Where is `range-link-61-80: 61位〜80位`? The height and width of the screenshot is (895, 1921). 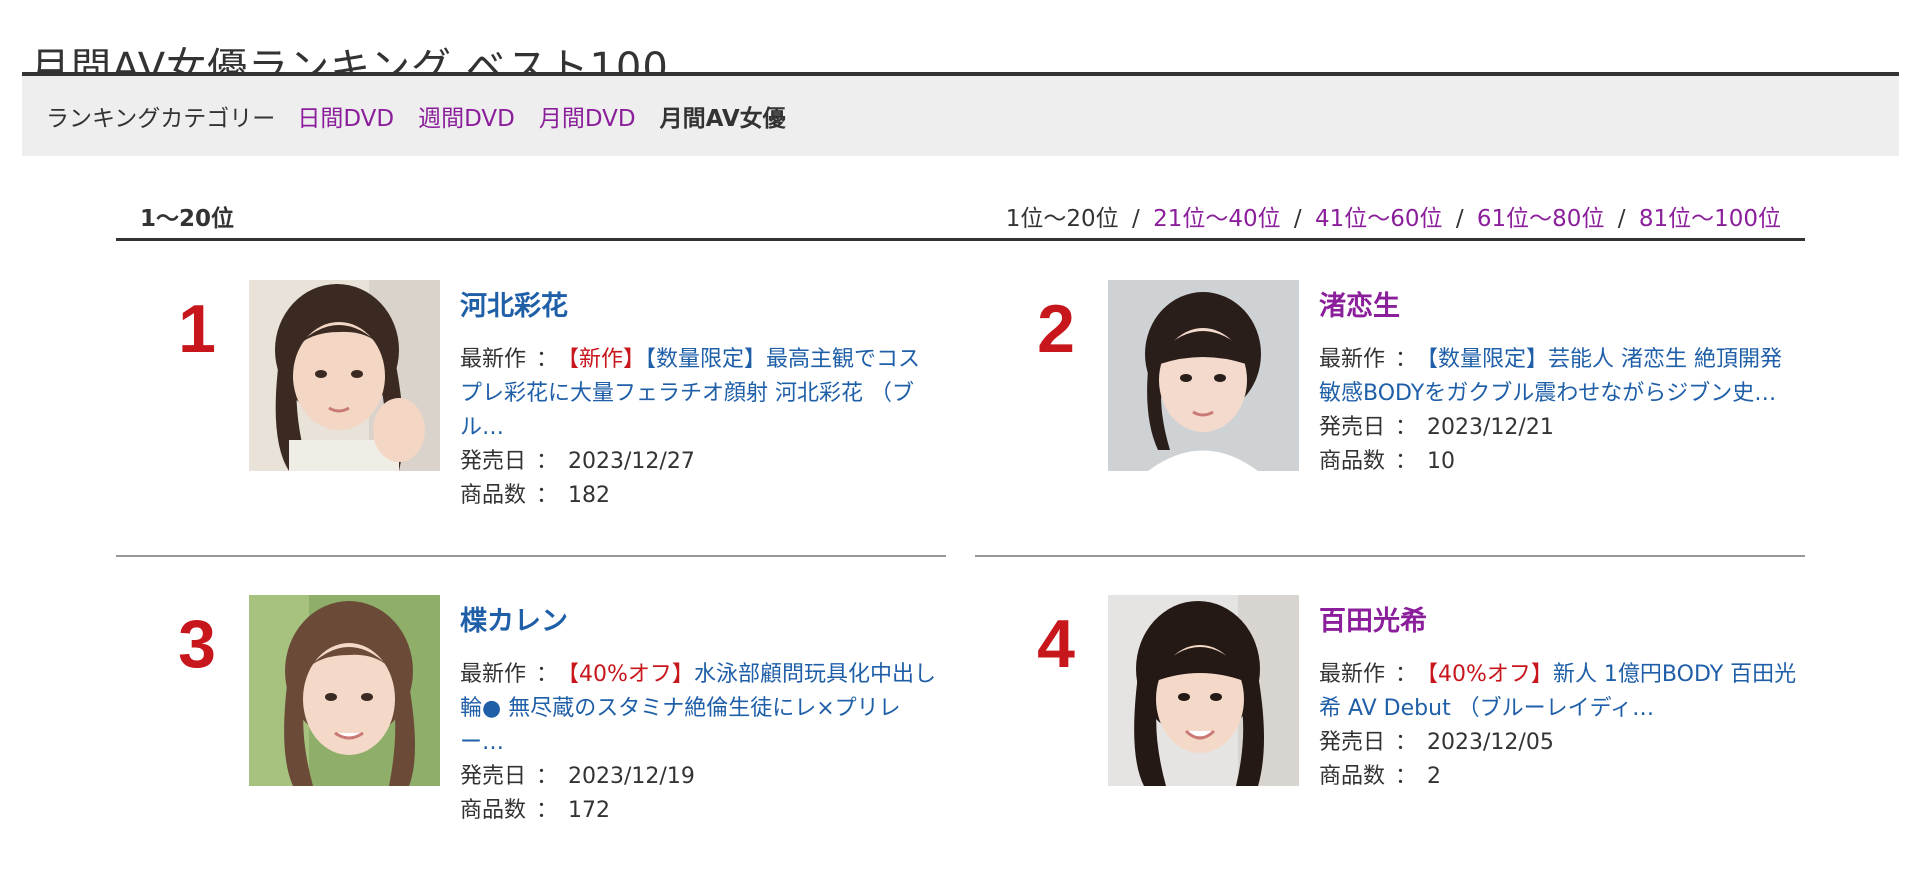 range-link-61-80: 61位〜80位 is located at coordinates (1541, 219).